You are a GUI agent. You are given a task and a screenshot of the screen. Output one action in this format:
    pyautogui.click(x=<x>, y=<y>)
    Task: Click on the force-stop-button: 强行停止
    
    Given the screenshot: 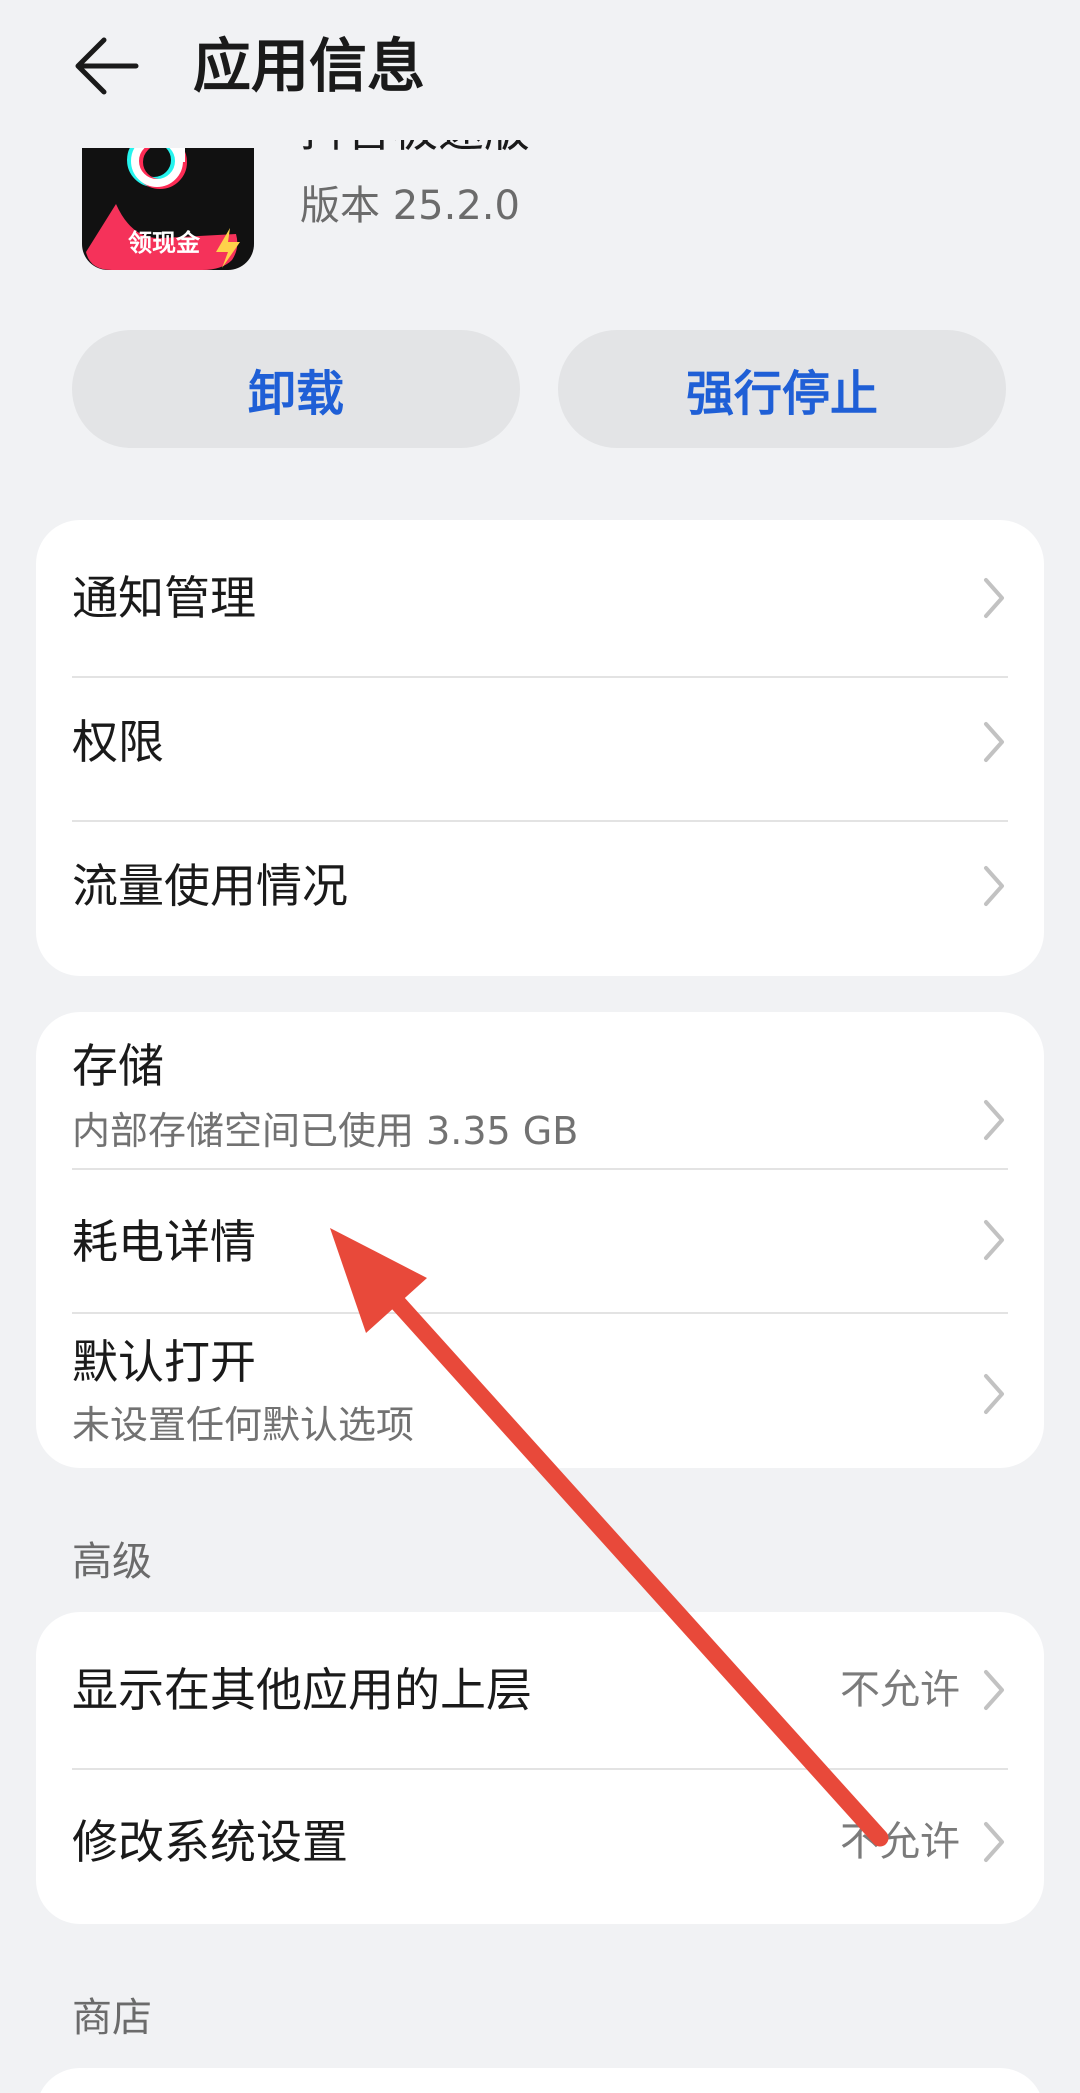 What is the action you would take?
    pyautogui.click(x=782, y=389)
    